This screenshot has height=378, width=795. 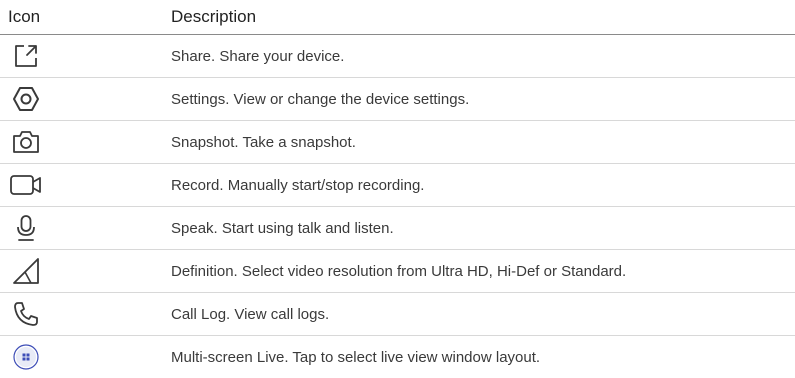 What do you see at coordinates (250, 314) in the screenshot?
I see `row-description: Call Log. View call logs.` at bounding box center [250, 314].